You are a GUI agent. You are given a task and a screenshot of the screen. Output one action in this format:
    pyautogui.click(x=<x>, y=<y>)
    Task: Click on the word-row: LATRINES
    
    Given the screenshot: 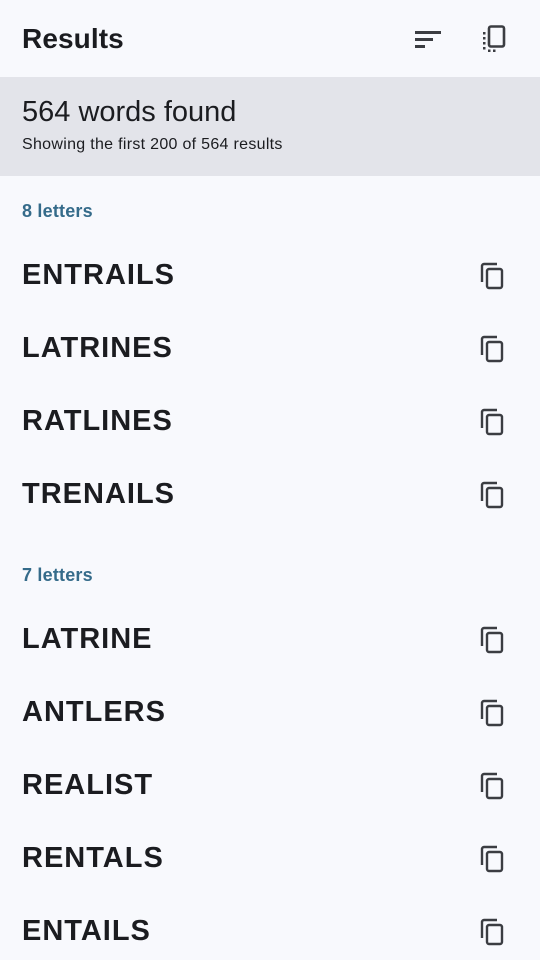 What is the action you would take?
    pyautogui.click(x=270, y=358)
    